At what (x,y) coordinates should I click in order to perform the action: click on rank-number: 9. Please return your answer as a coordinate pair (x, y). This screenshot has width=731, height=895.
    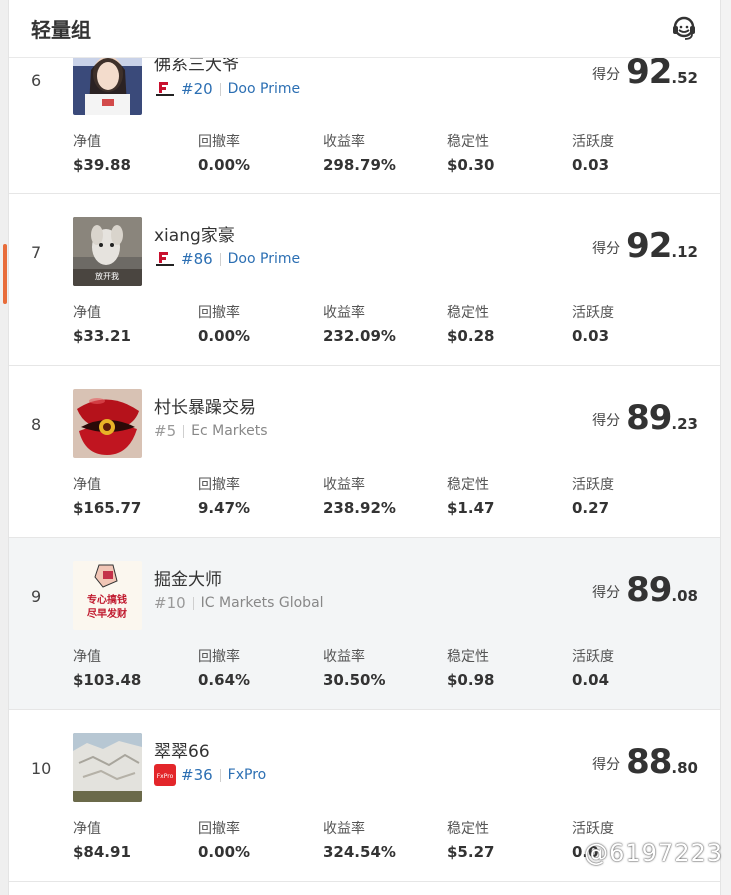
    Looking at the image, I should click on (36, 596).